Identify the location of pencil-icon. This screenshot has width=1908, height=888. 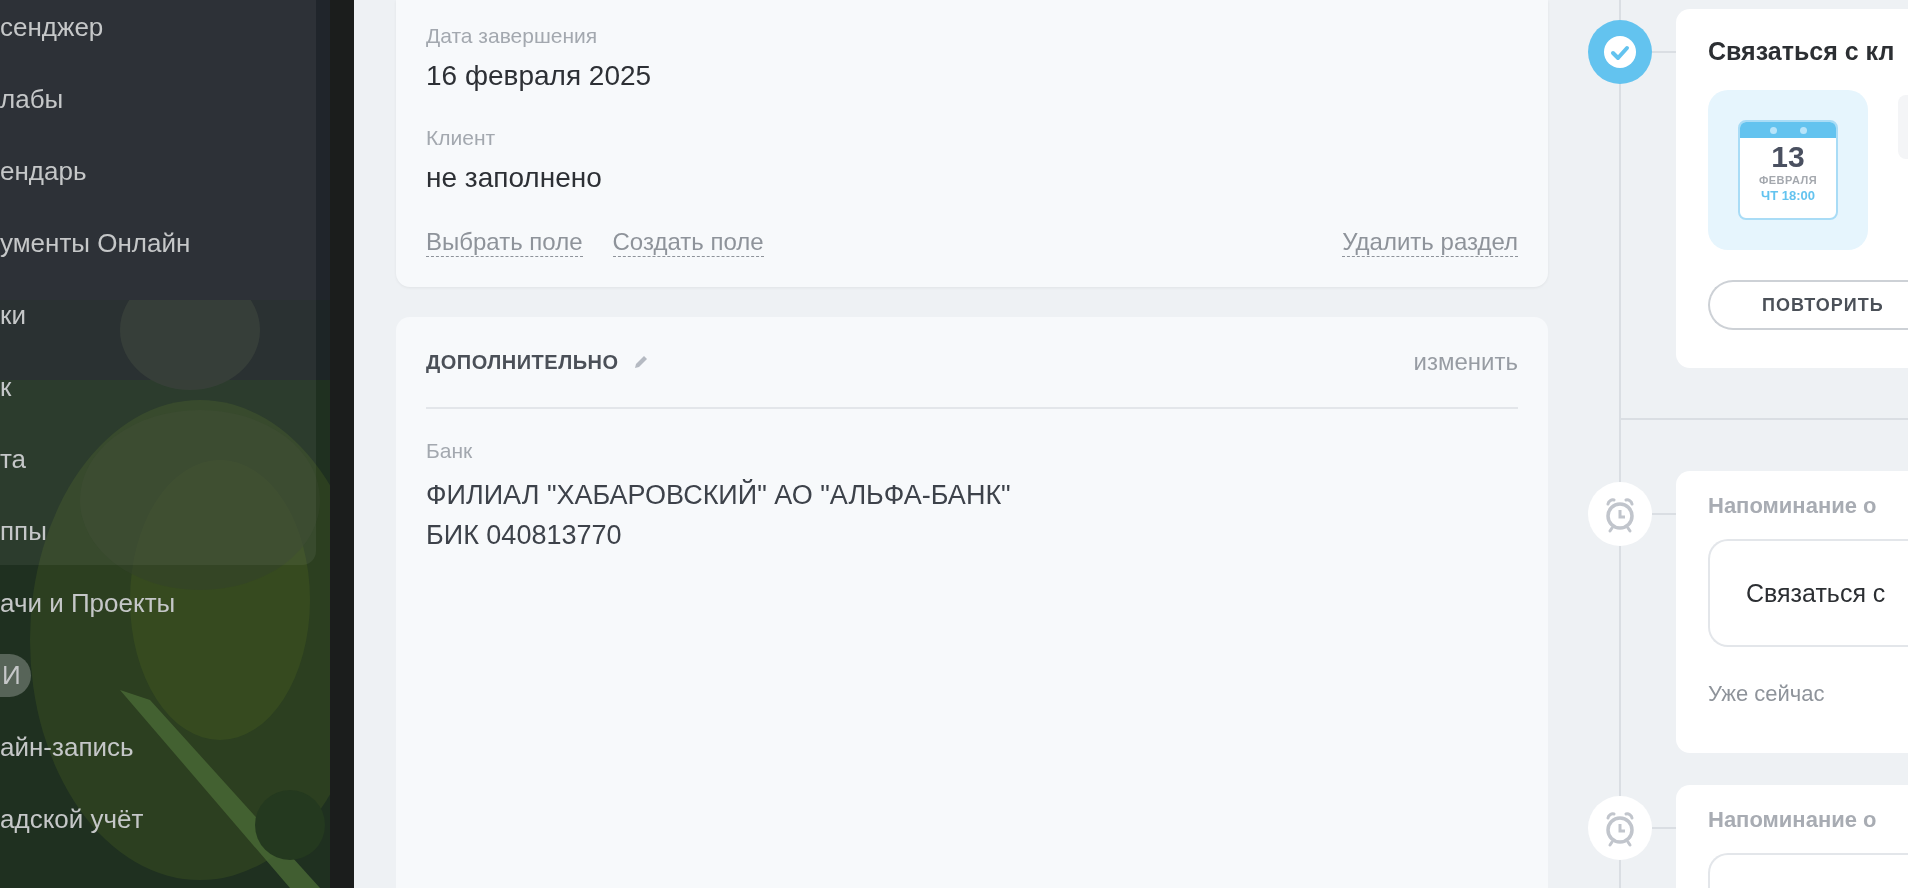
(640, 362).